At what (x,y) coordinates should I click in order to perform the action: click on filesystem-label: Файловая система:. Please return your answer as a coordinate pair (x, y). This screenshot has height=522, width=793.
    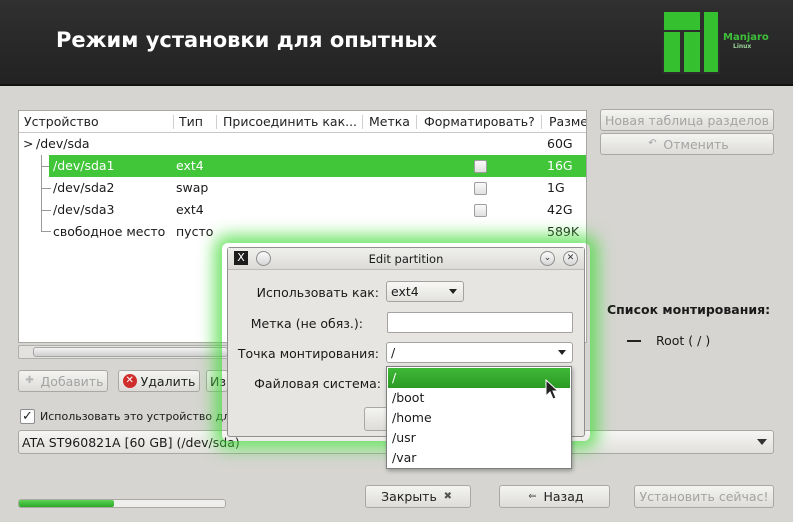
    Looking at the image, I should click on (317, 383).